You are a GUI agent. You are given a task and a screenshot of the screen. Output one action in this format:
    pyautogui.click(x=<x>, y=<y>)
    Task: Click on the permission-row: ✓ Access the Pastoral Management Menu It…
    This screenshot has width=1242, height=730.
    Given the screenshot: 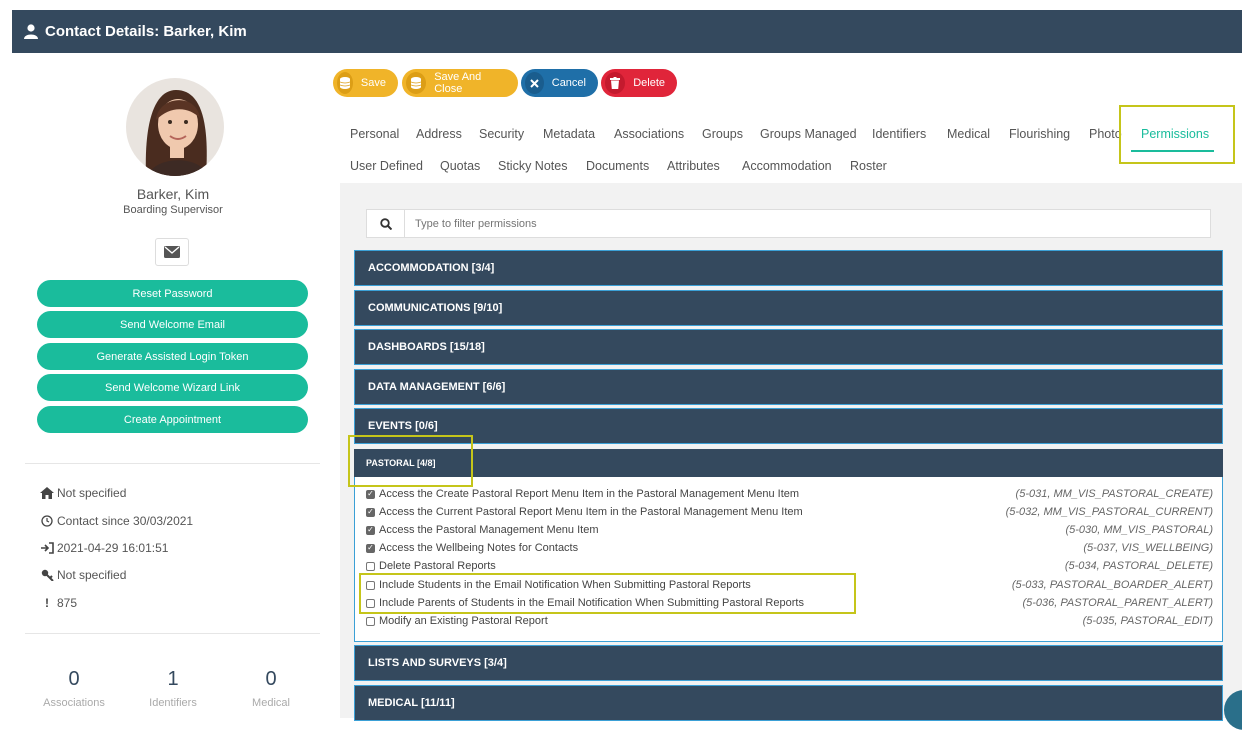 What is the action you would take?
    pyautogui.click(x=789, y=530)
    